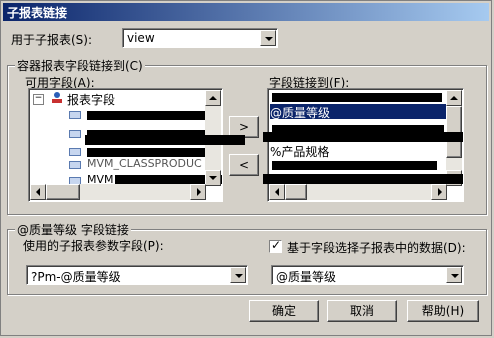 The image size is (494, 338). What do you see at coordinates (137, 275) in the screenshot?
I see `param-field-select: ?Pm-@质量等级` at bounding box center [137, 275].